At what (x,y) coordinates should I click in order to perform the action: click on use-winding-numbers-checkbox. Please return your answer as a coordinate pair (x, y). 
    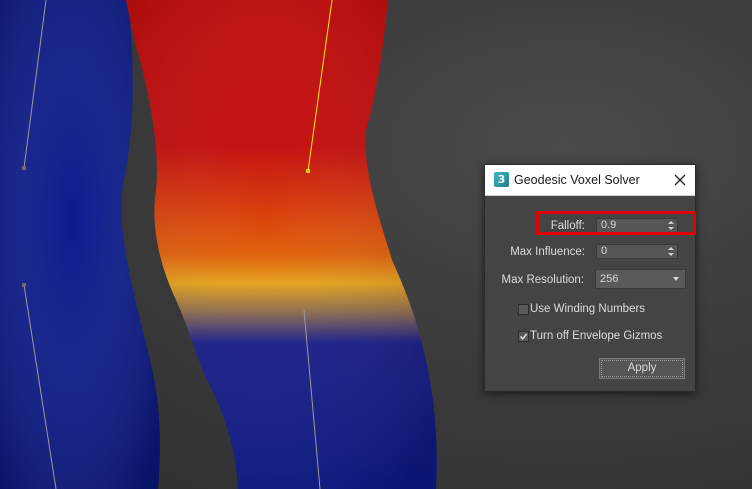
    Looking at the image, I should click on (523, 309).